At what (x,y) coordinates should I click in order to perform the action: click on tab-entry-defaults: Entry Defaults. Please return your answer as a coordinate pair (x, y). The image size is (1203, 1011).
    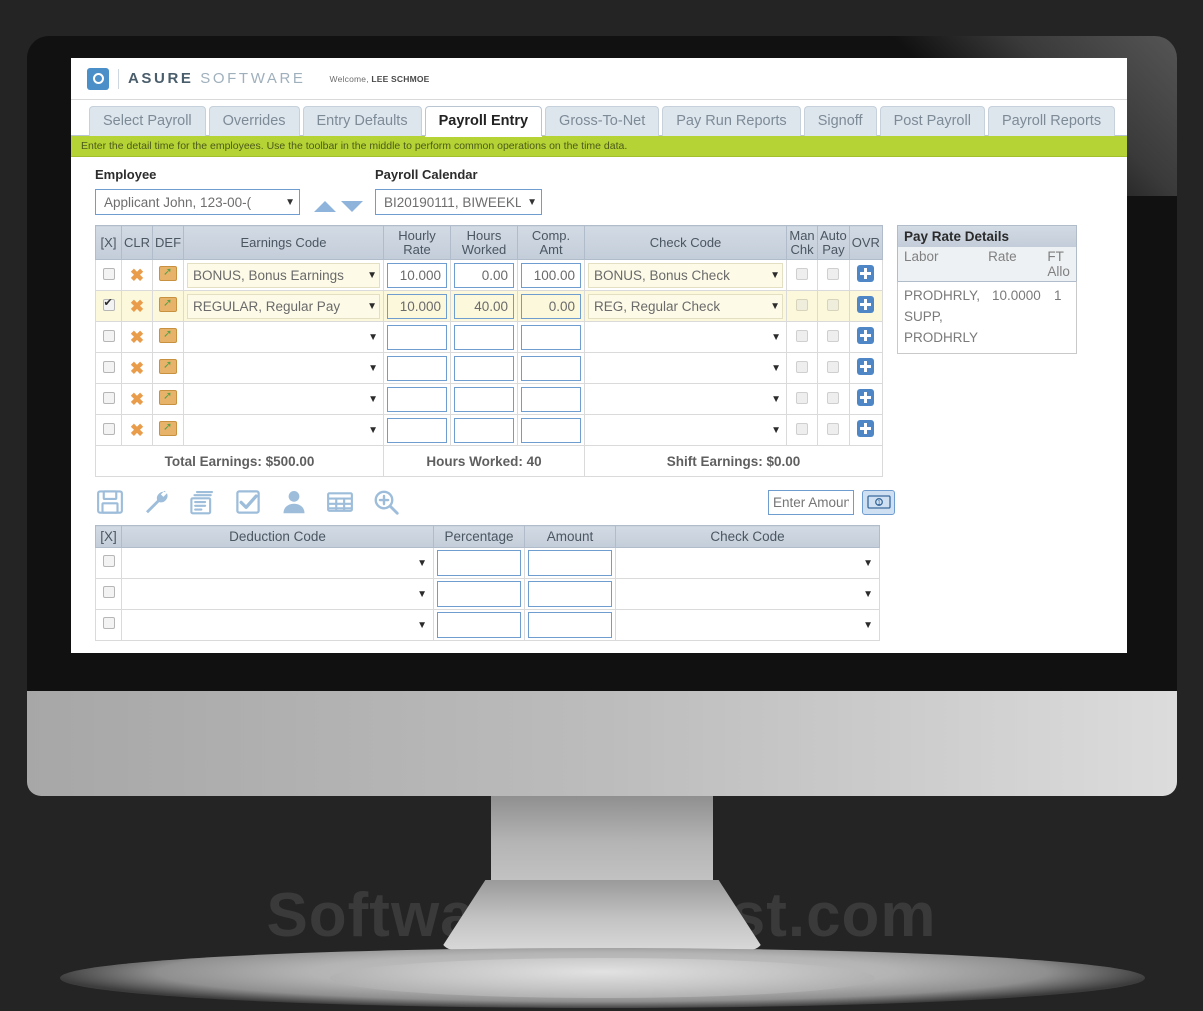
    Looking at the image, I should click on (362, 121).